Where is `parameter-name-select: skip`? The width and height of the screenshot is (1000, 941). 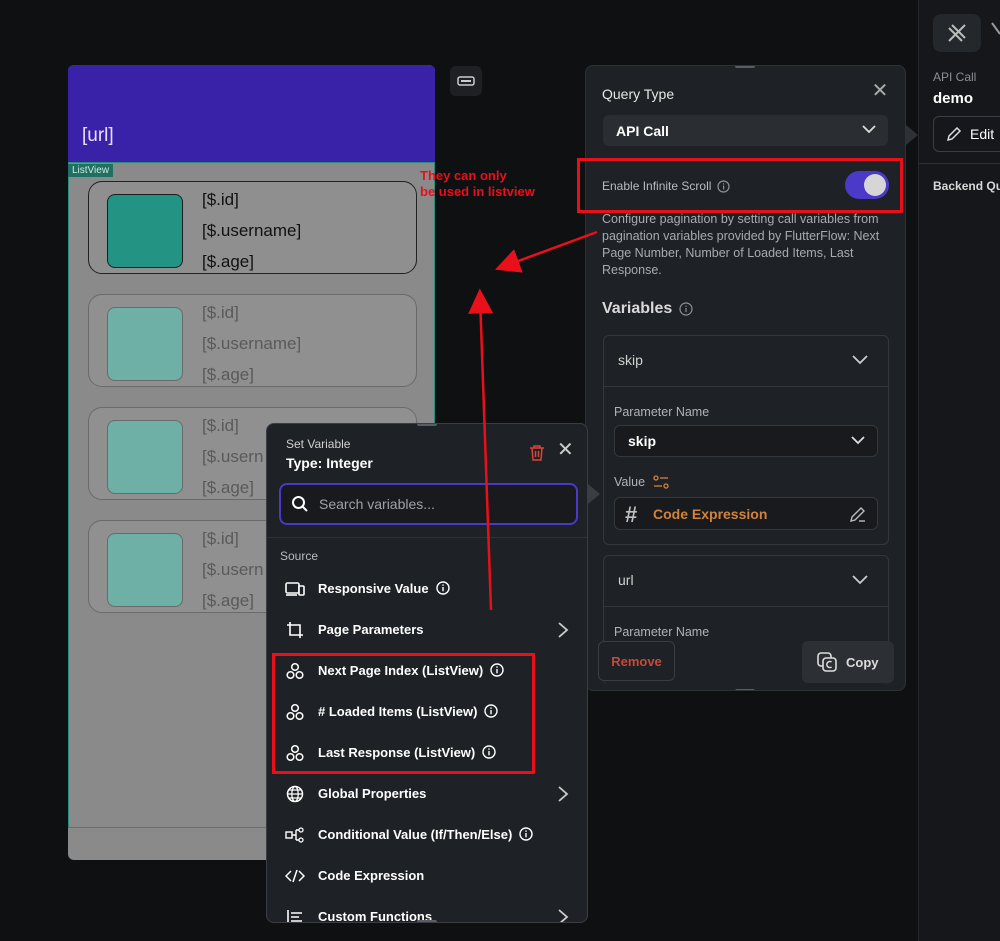
parameter-name-select: skip is located at coordinates (746, 441).